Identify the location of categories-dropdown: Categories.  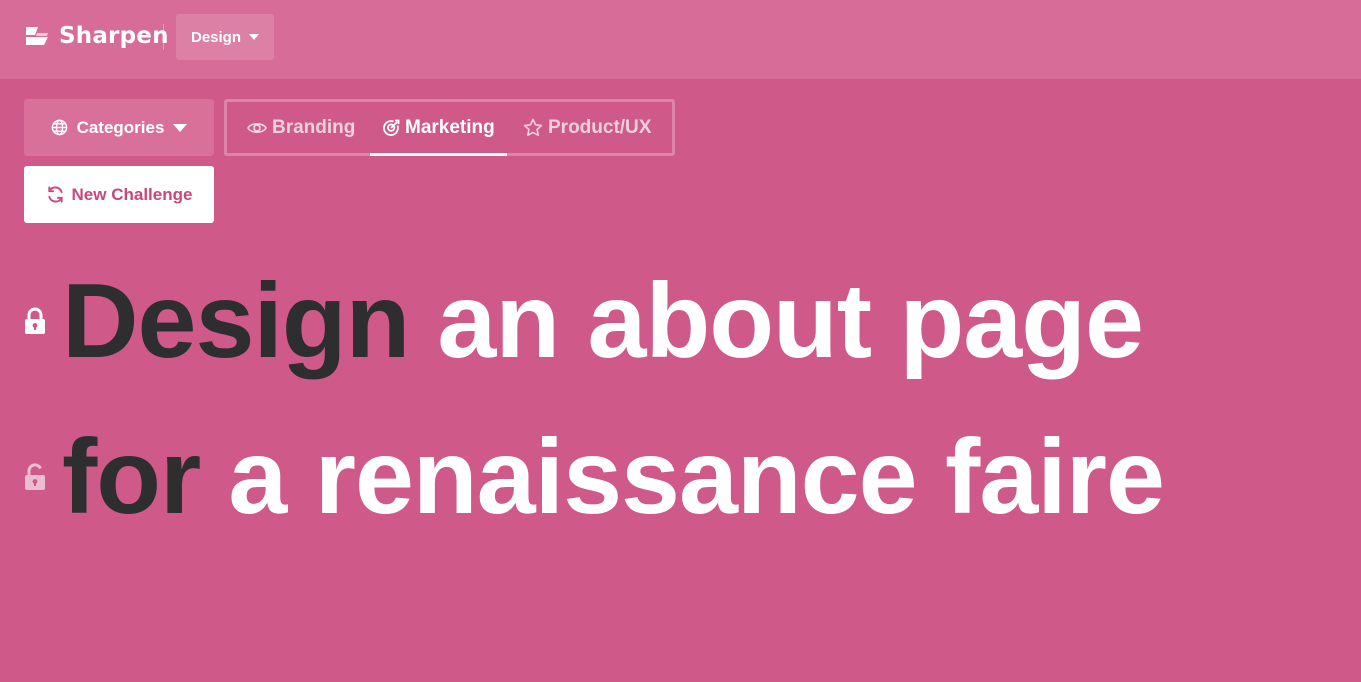
(119, 127).